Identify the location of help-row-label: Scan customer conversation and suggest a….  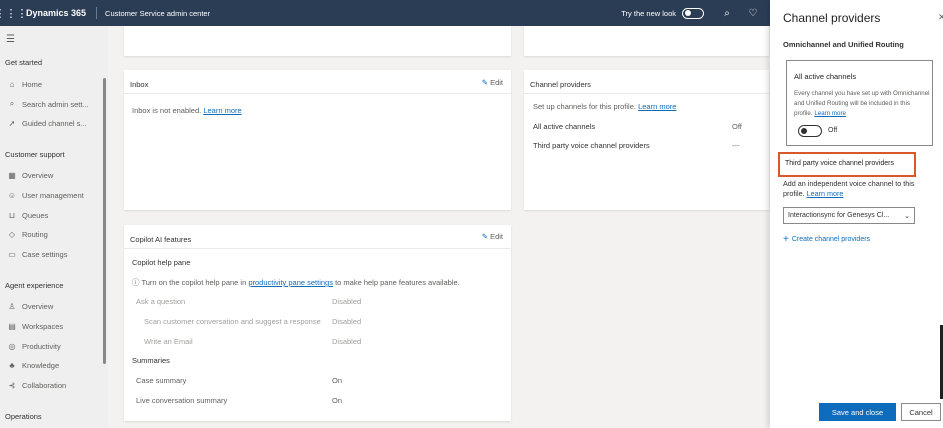
(232, 321).